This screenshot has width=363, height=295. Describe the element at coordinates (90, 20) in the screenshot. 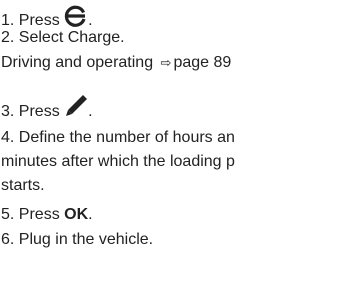

I see `step-1-period: .` at that location.